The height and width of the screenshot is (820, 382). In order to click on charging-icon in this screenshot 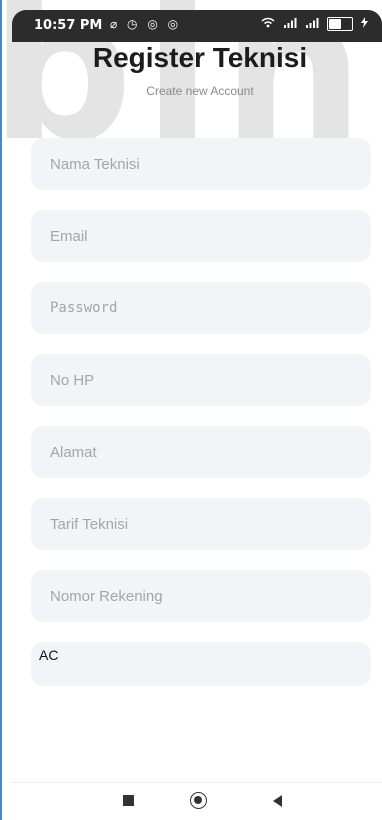, I will do `click(364, 24)`.